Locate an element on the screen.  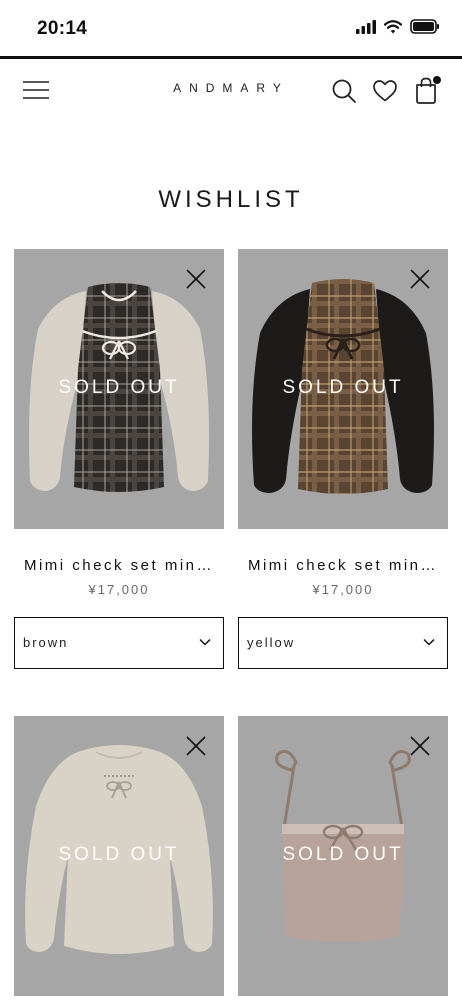
heart-icon is located at coordinates (385, 91).